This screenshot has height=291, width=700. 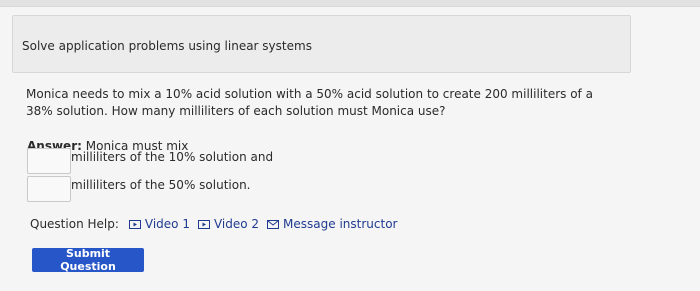 What do you see at coordinates (340, 224) in the screenshot?
I see `message-instructor-label: Message instructor` at bounding box center [340, 224].